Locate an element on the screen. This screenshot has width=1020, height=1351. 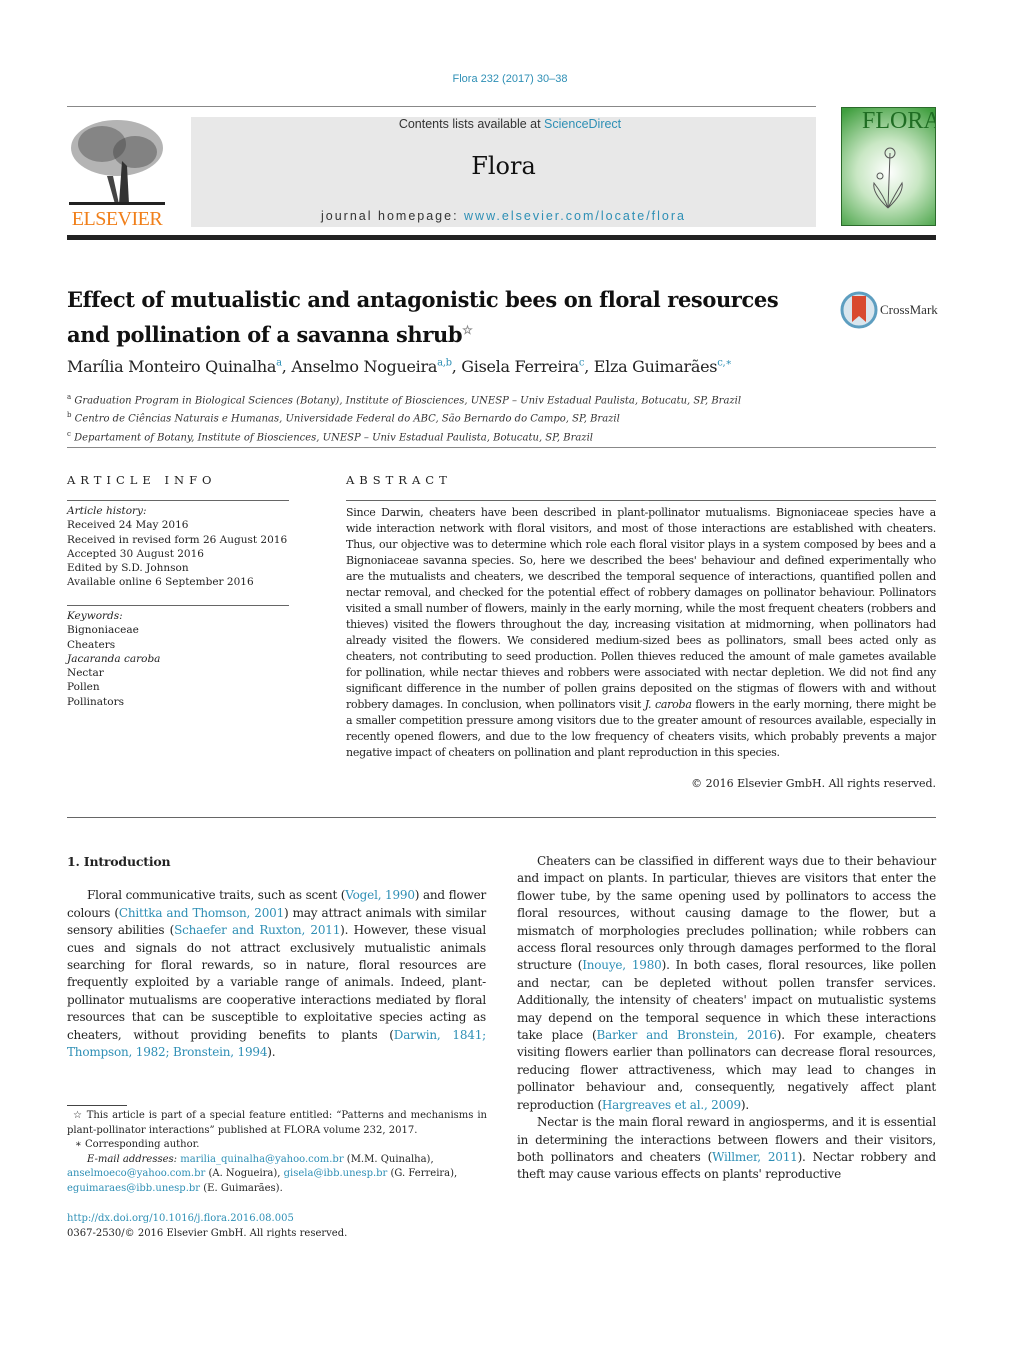
citation-link: Vogel, 1990 is located at coordinates (380, 895).